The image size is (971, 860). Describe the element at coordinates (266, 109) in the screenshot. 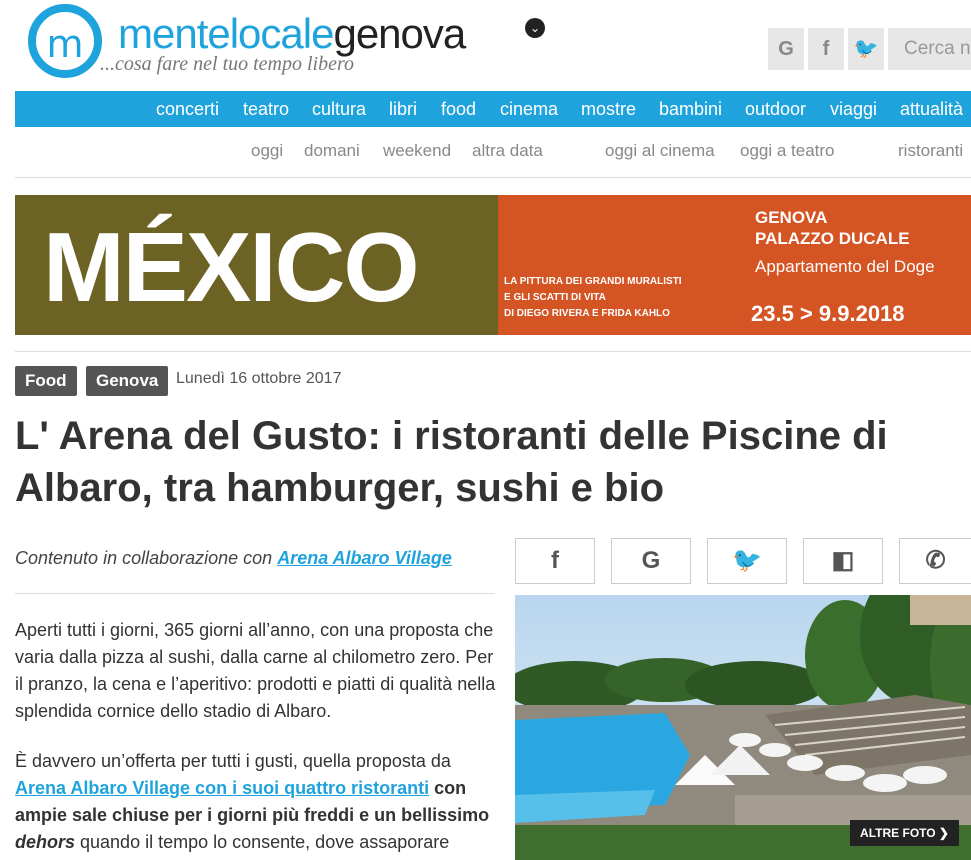

I see `nav-item-teatro: teatro` at that location.